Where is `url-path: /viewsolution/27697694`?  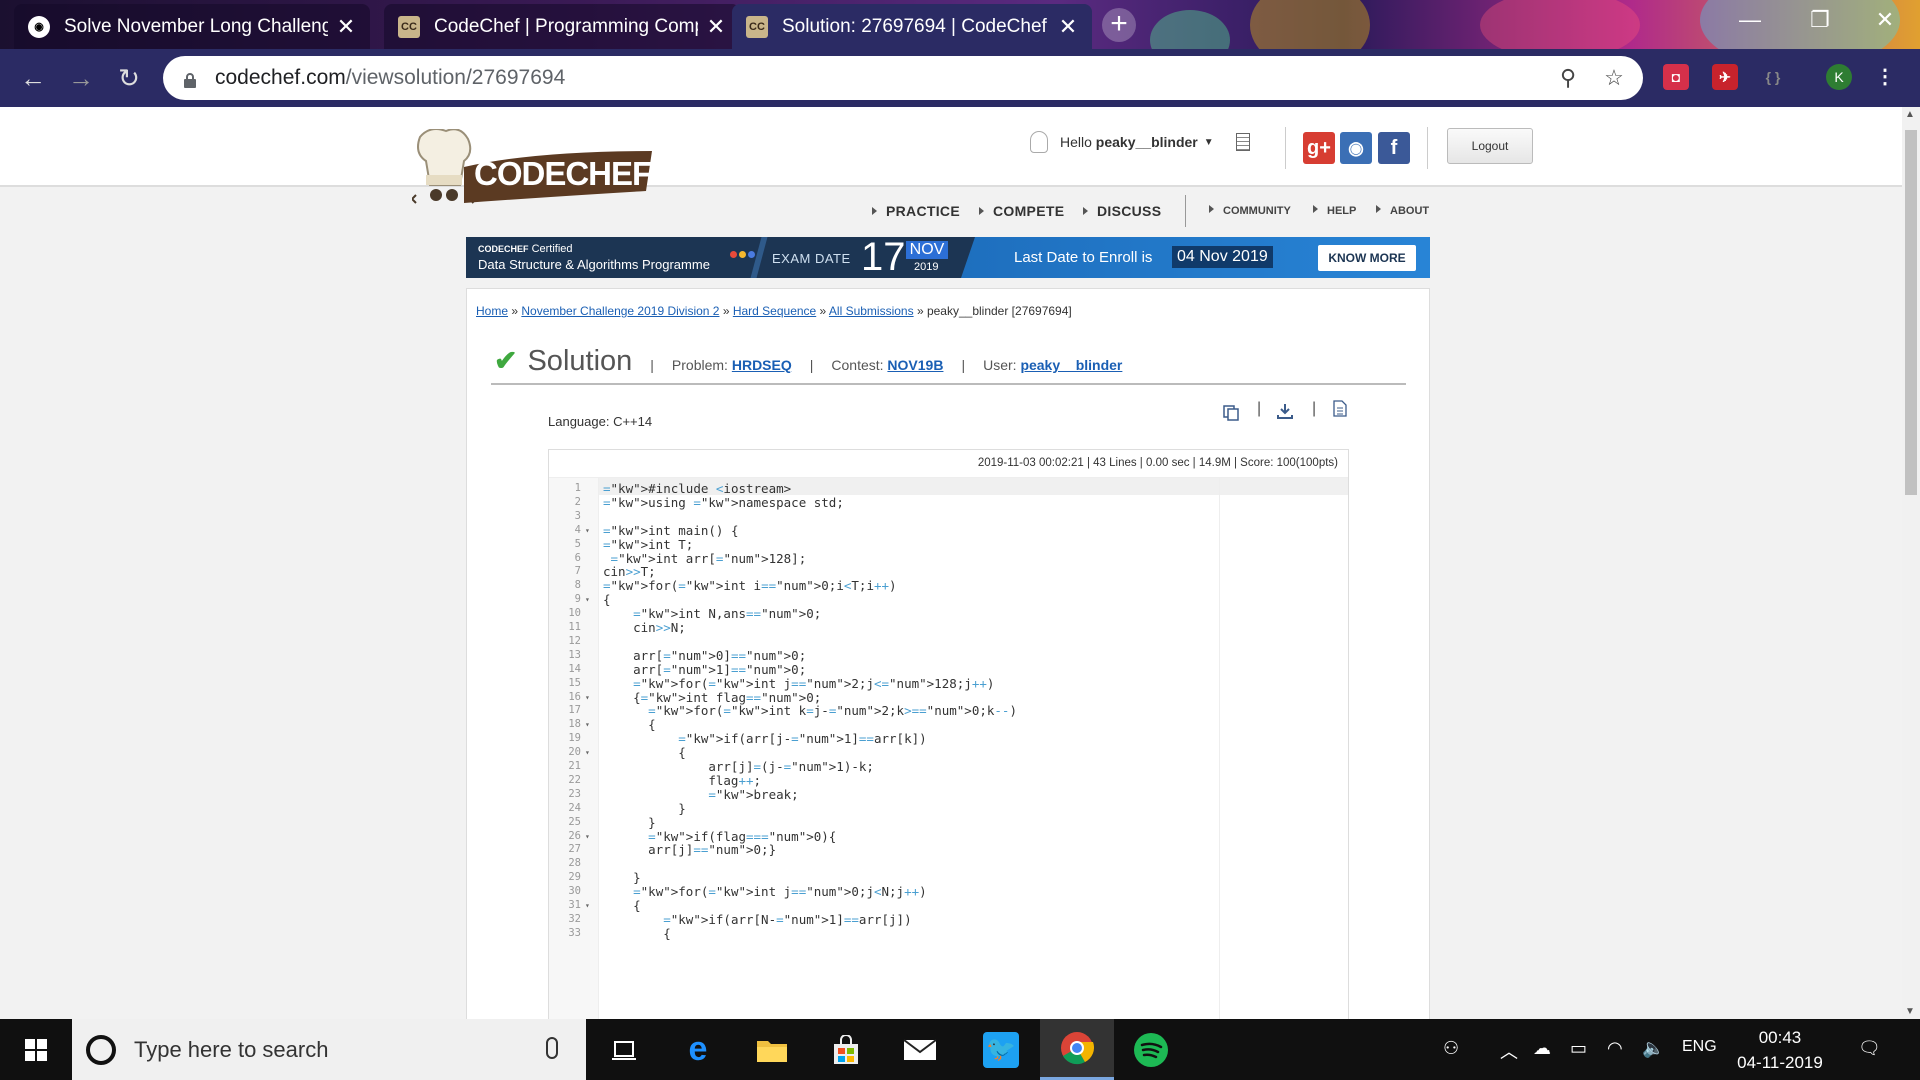 url-path: /viewsolution/27697694 is located at coordinates (455, 77).